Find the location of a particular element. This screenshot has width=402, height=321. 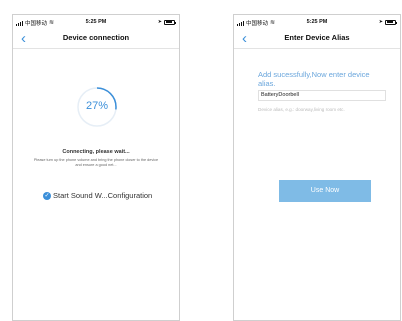

nav-bar: ‹ Enter Device Alias is located at coordinates (317, 39).